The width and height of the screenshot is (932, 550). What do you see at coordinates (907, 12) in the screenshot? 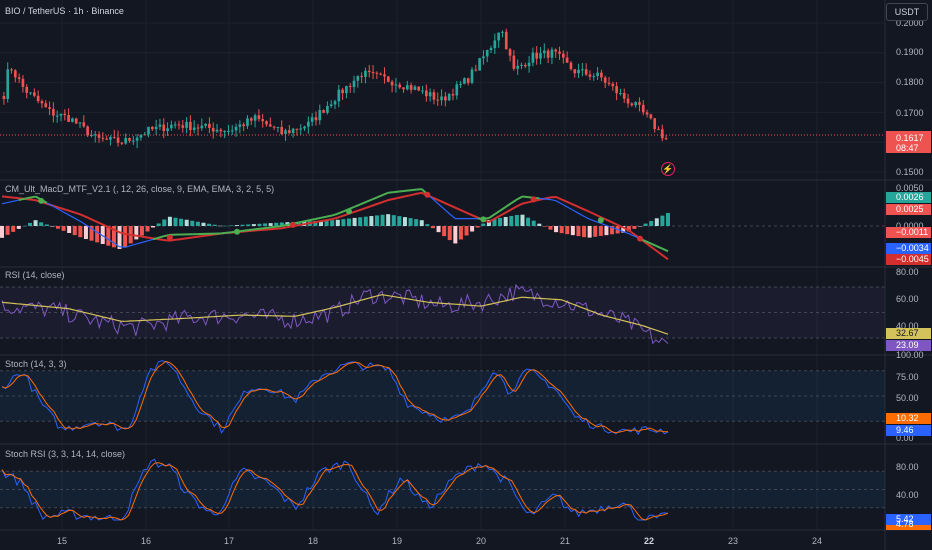
I see `currency-button: USDT` at bounding box center [907, 12].